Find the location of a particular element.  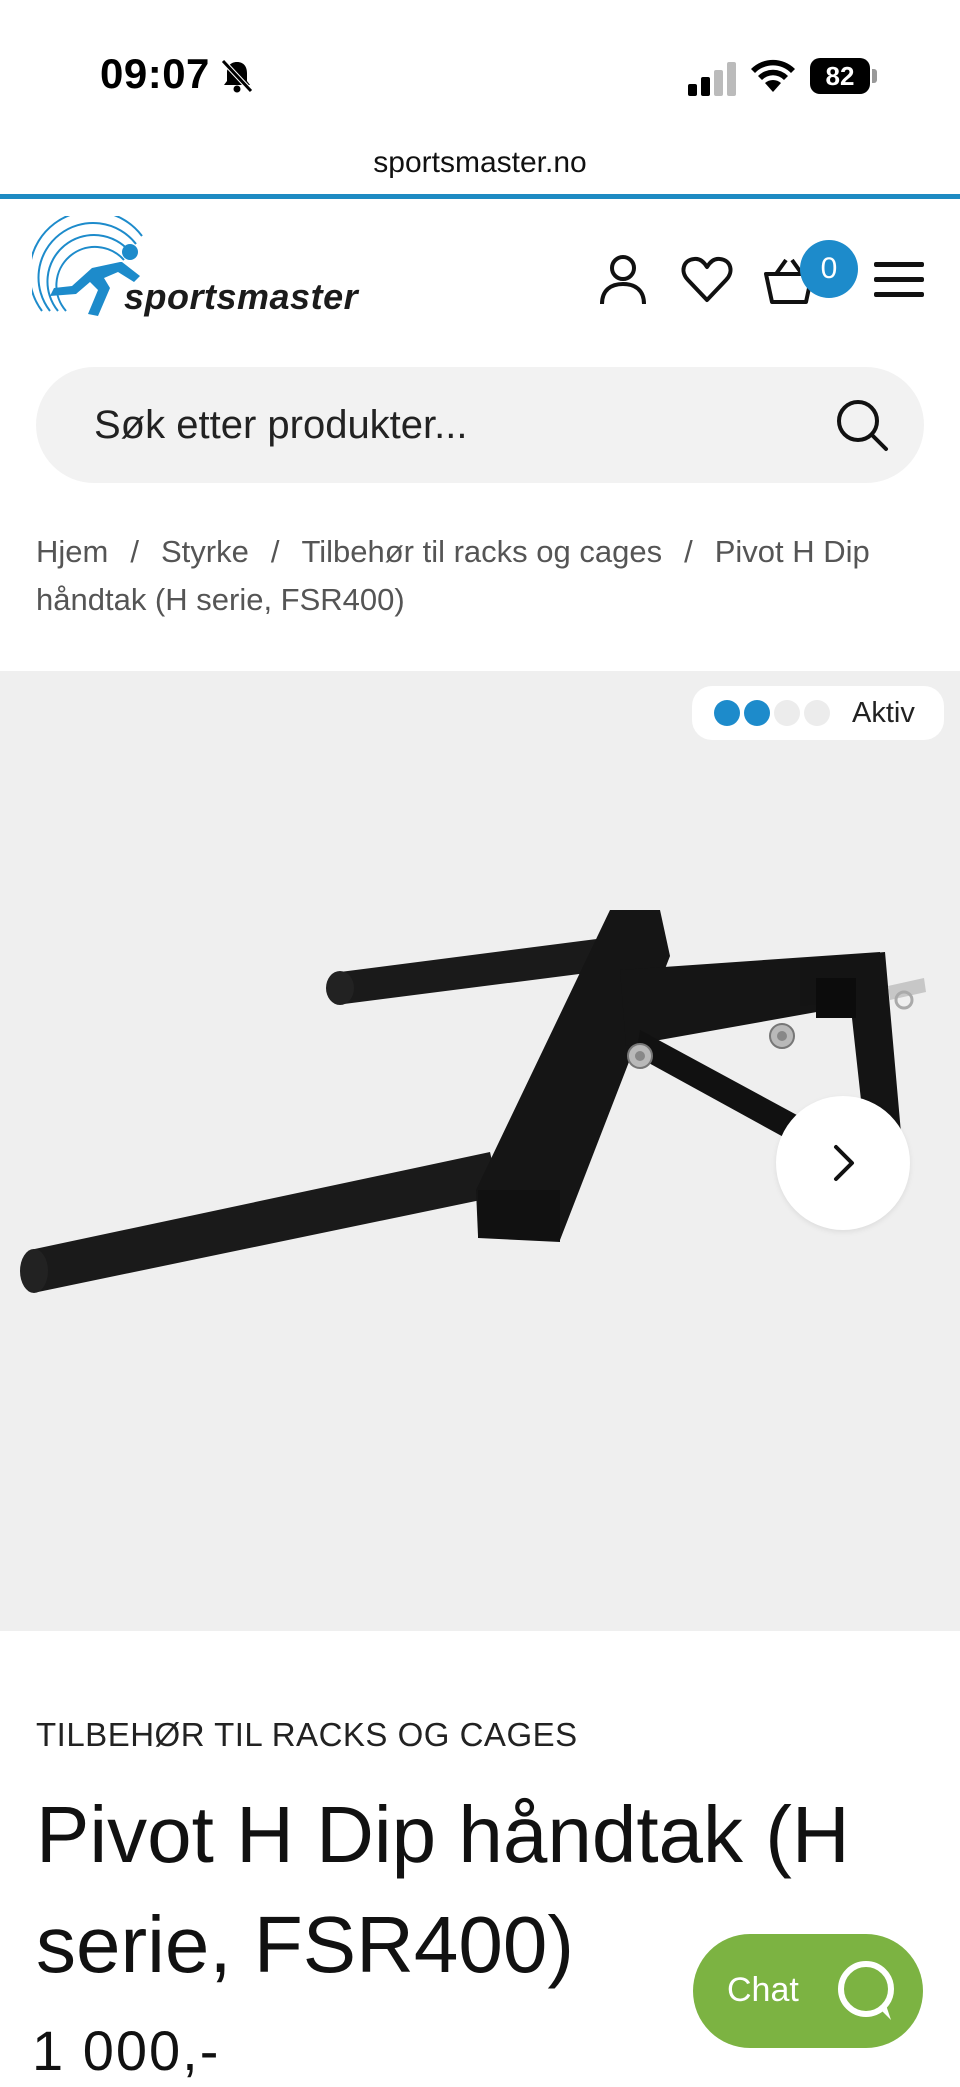

product-category: TILBEHØR TIL RACKS OG CAGES is located at coordinates (307, 1735).